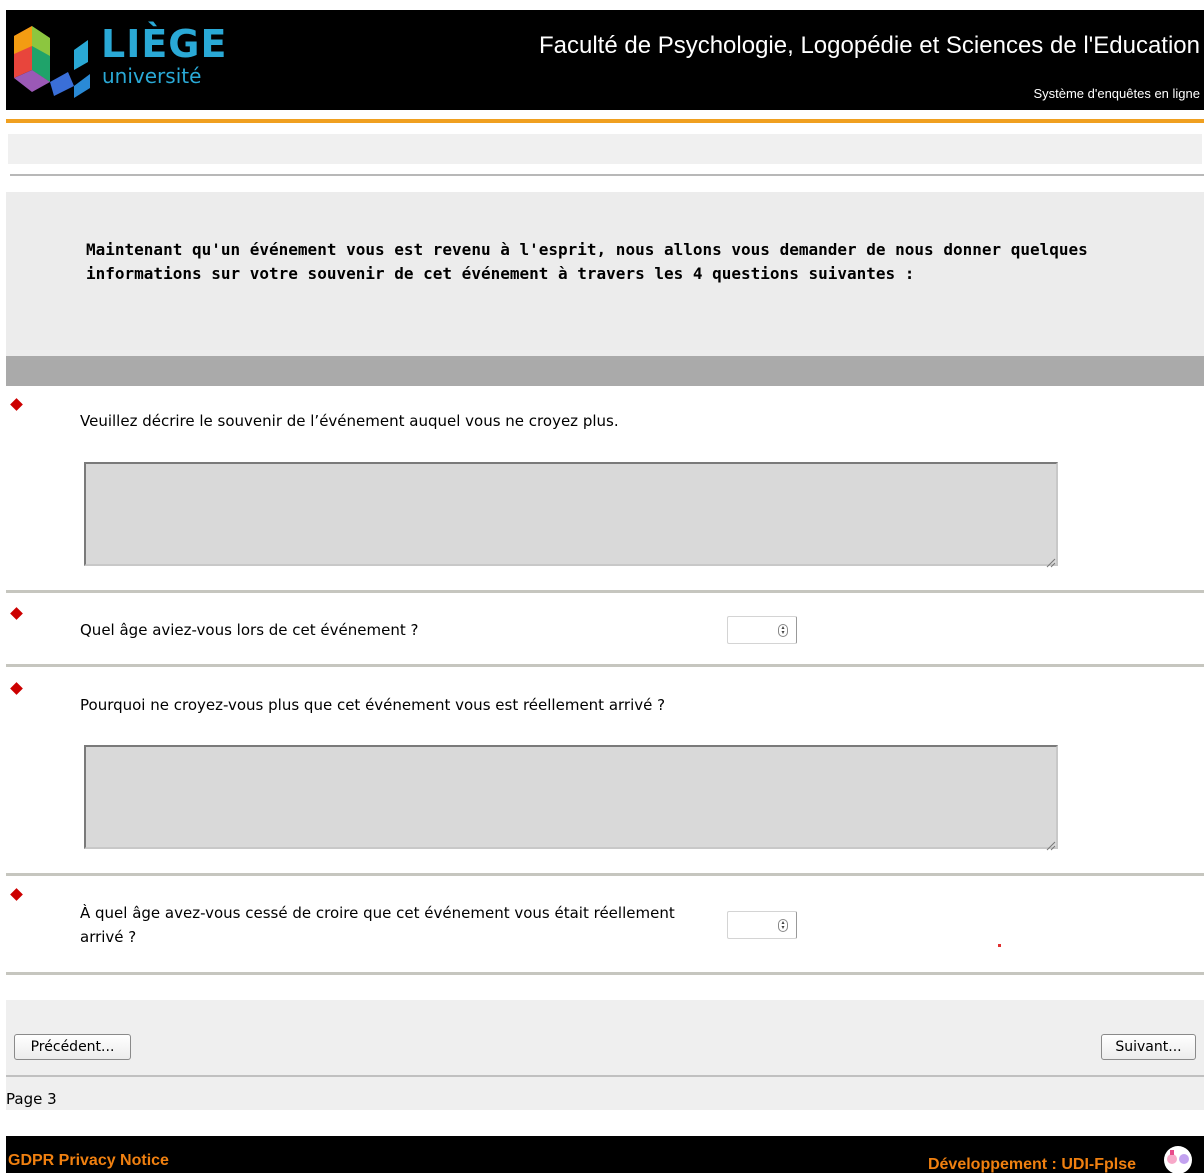 This screenshot has width=1204, height=1174. Describe the element at coordinates (605, 1055) in the screenshot. I see `navigation-panel` at that location.